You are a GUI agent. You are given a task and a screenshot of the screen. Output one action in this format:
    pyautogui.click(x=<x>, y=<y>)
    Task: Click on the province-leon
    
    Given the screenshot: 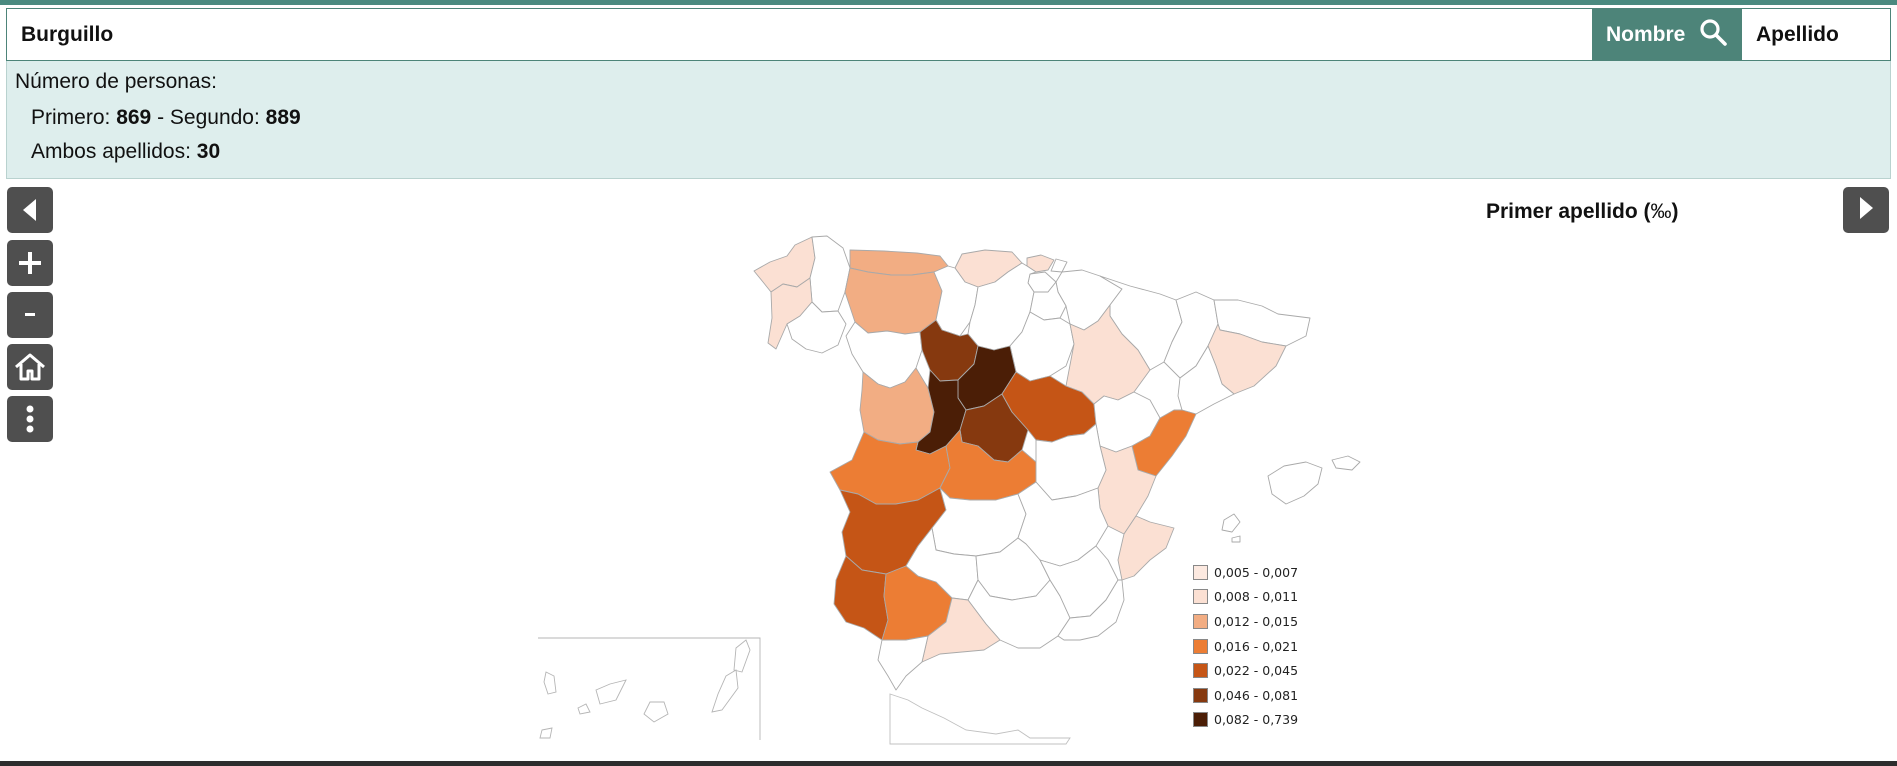 What is the action you would take?
    pyautogui.click(x=893, y=301)
    